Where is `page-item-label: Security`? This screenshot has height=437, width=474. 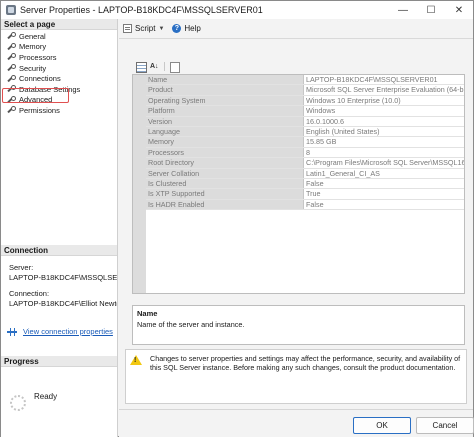 page-item-label: Security is located at coordinates (33, 68).